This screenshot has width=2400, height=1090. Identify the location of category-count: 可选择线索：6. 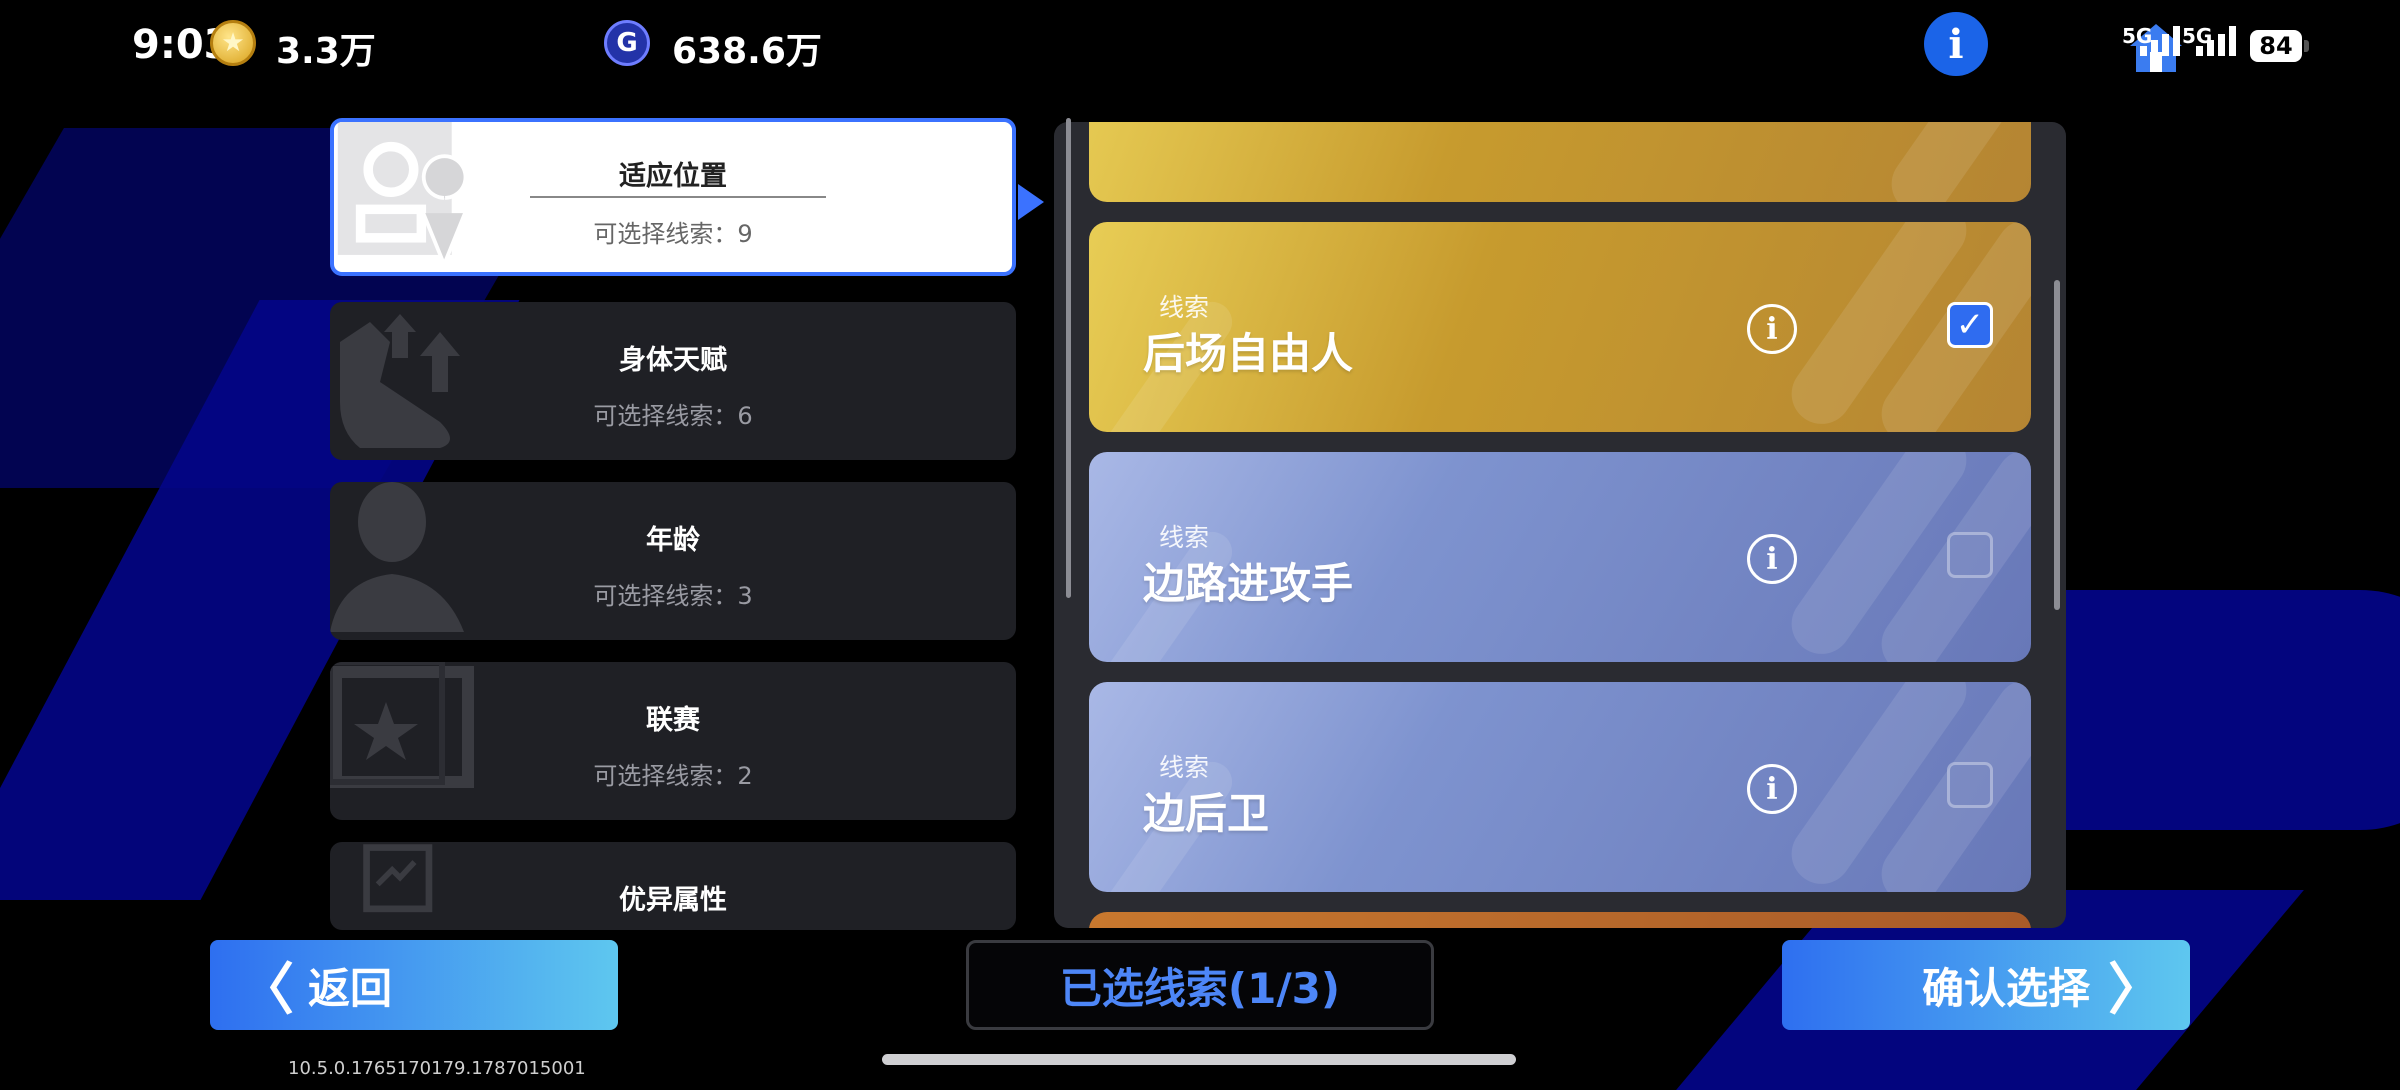
(673, 416).